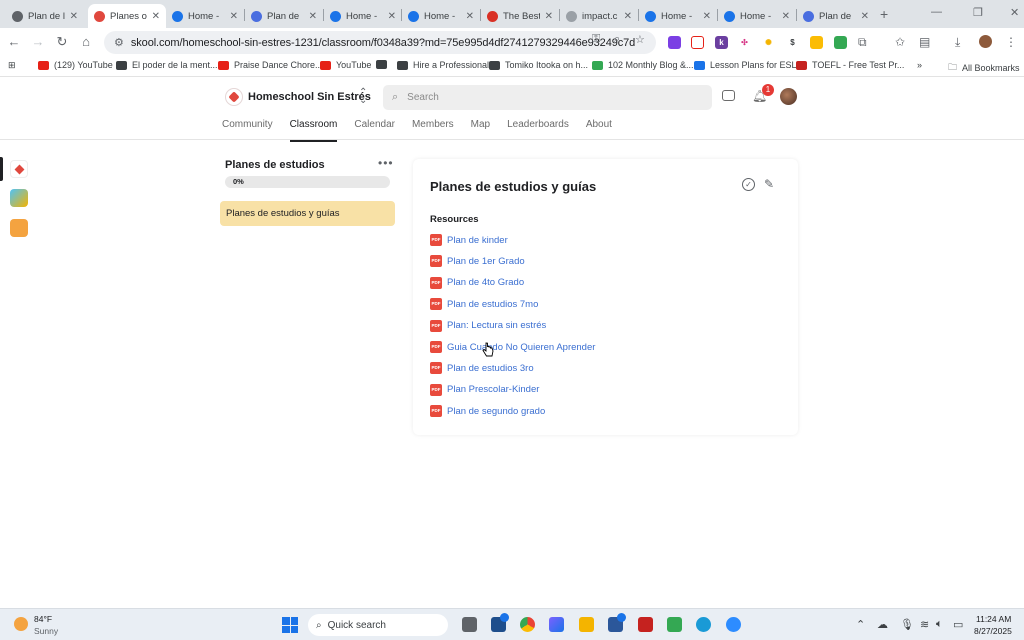 The image size is (1024, 640). I want to click on minimize-icon: —, so click(936, 12).